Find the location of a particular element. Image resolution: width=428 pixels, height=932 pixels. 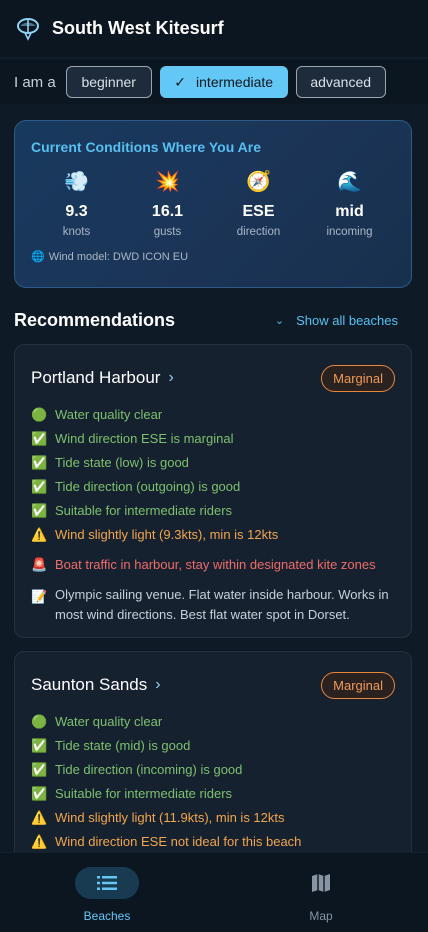

recommendations-header: Recommendations ⌄ Show all beaches is located at coordinates (214, 320).